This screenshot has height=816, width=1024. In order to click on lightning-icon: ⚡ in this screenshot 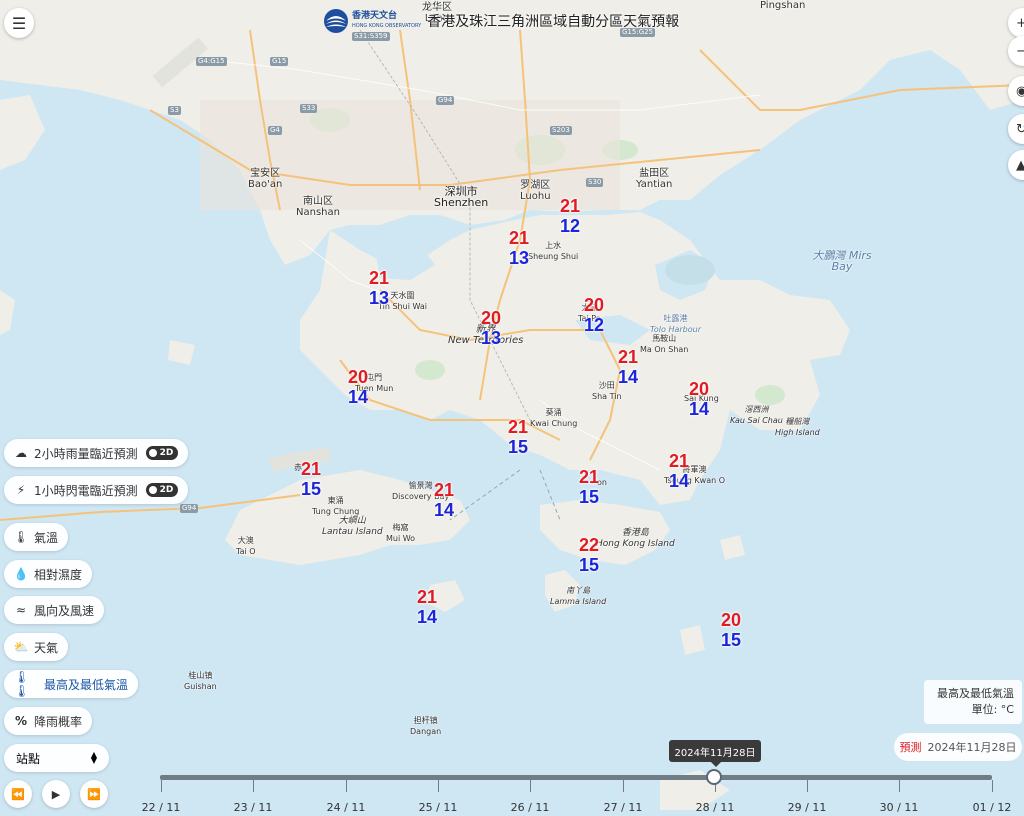, I will do `click(21, 490)`.